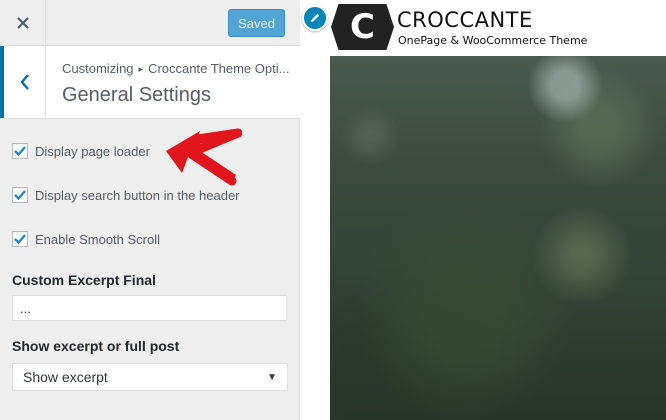  What do you see at coordinates (493, 40) in the screenshot?
I see `site-tagline: OnePage & WooCommerce Theme` at bounding box center [493, 40].